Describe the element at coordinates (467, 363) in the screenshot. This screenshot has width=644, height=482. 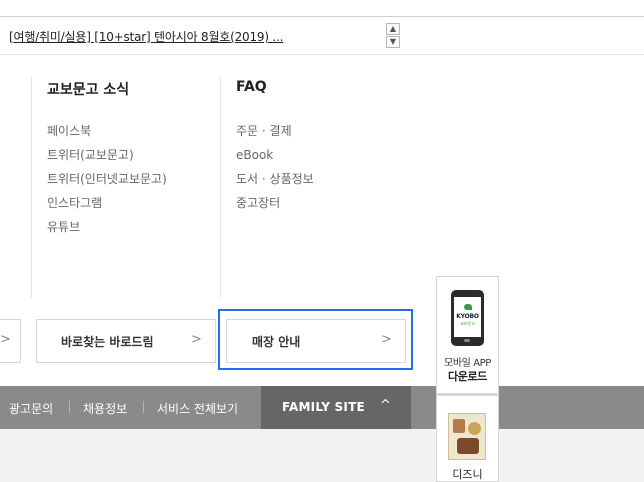
I see `app-caption: 모바일 APP` at that location.